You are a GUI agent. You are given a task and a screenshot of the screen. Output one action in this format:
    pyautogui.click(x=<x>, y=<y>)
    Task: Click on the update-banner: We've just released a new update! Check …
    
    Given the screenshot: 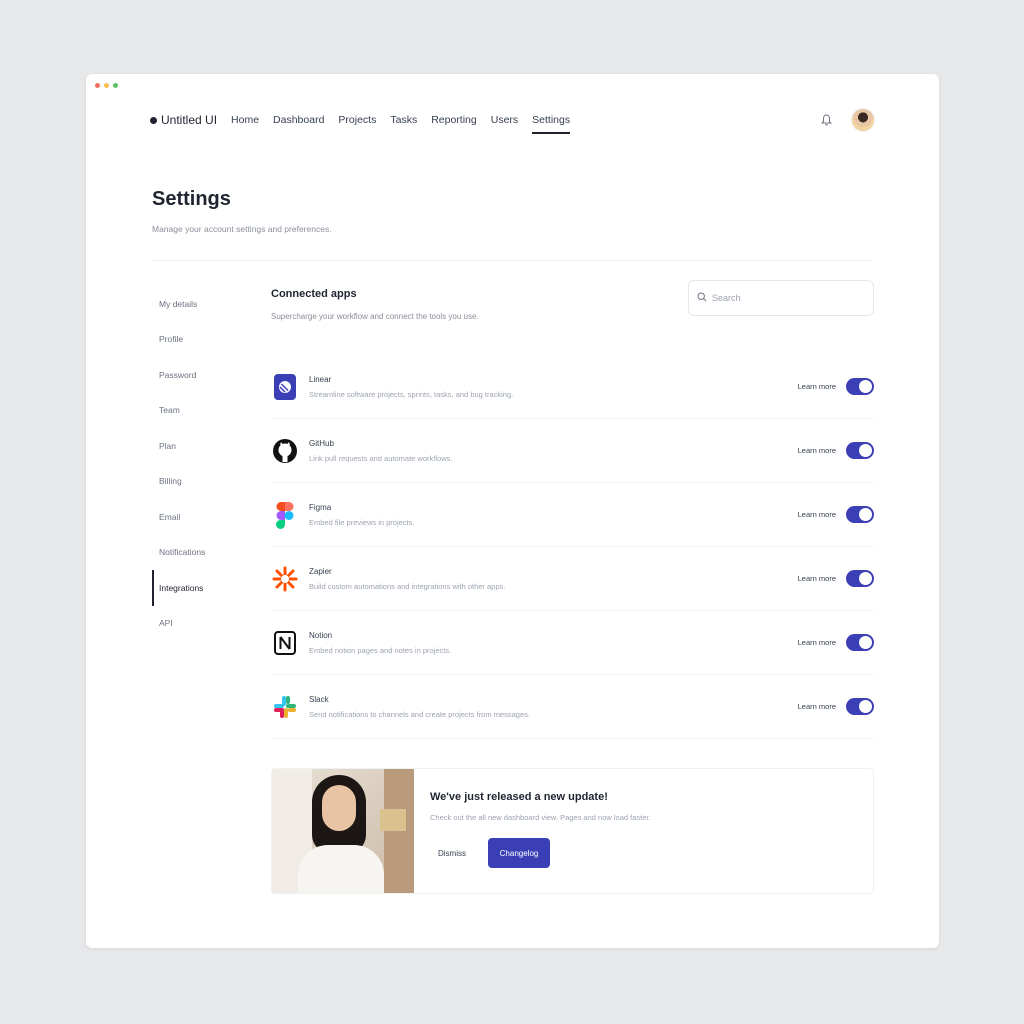 What is the action you would take?
    pyautogui.click(x=572, y=831)
    